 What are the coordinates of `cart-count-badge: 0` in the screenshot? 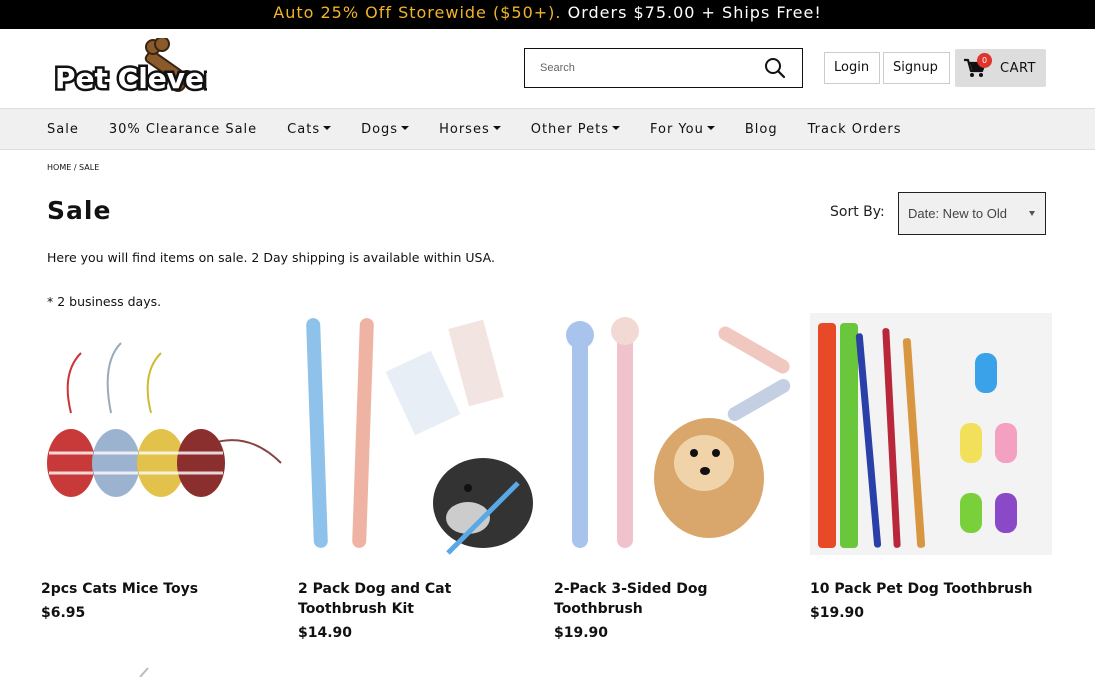 It's located at (984, 60).